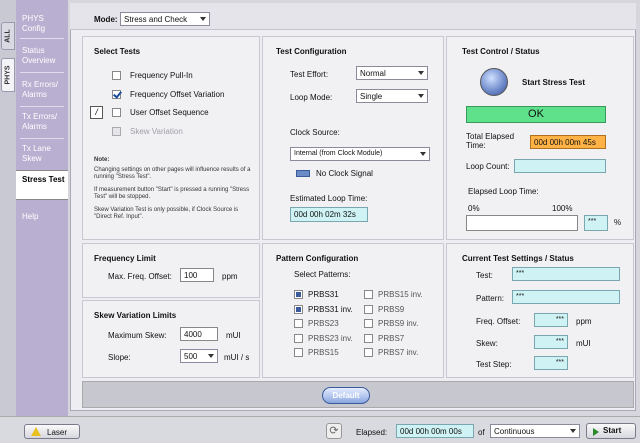 The image size is (640, 443). What do you see at coordinates (398, 352) in the screenshot?
I see `pattern-label: PRBS7 inv.` at bounding box center [398, 352].